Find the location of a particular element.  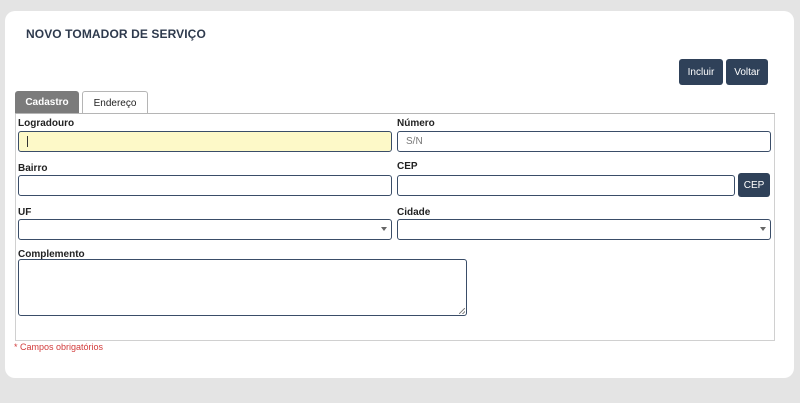

resize-handle-icon is located at coordinates (462, 311).